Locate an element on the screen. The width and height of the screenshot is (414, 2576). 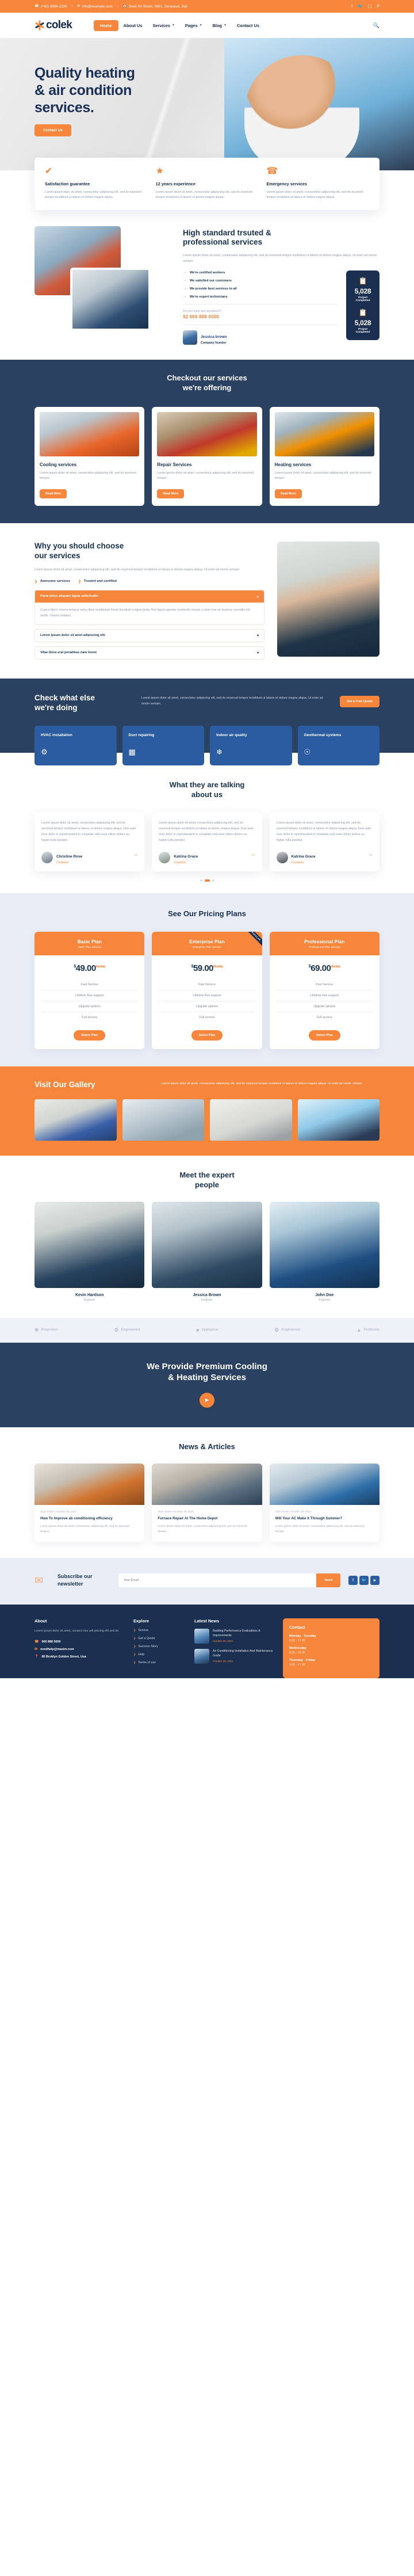
footer-link: ❯ Terms of use is located at coordinates (159, 1662).